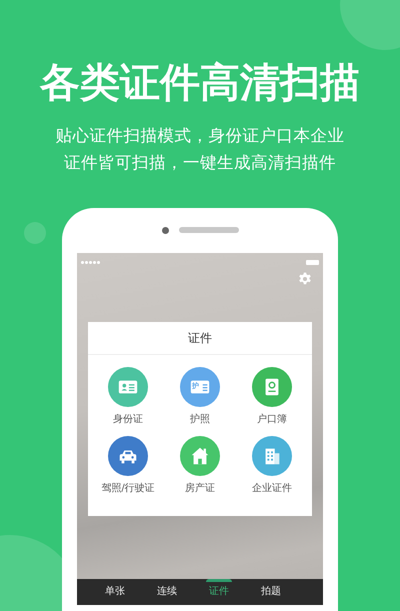  What do you see at coordinates (35, 233) in the screenshot?
I see `decor-circle` at bounding box center [35, 233].